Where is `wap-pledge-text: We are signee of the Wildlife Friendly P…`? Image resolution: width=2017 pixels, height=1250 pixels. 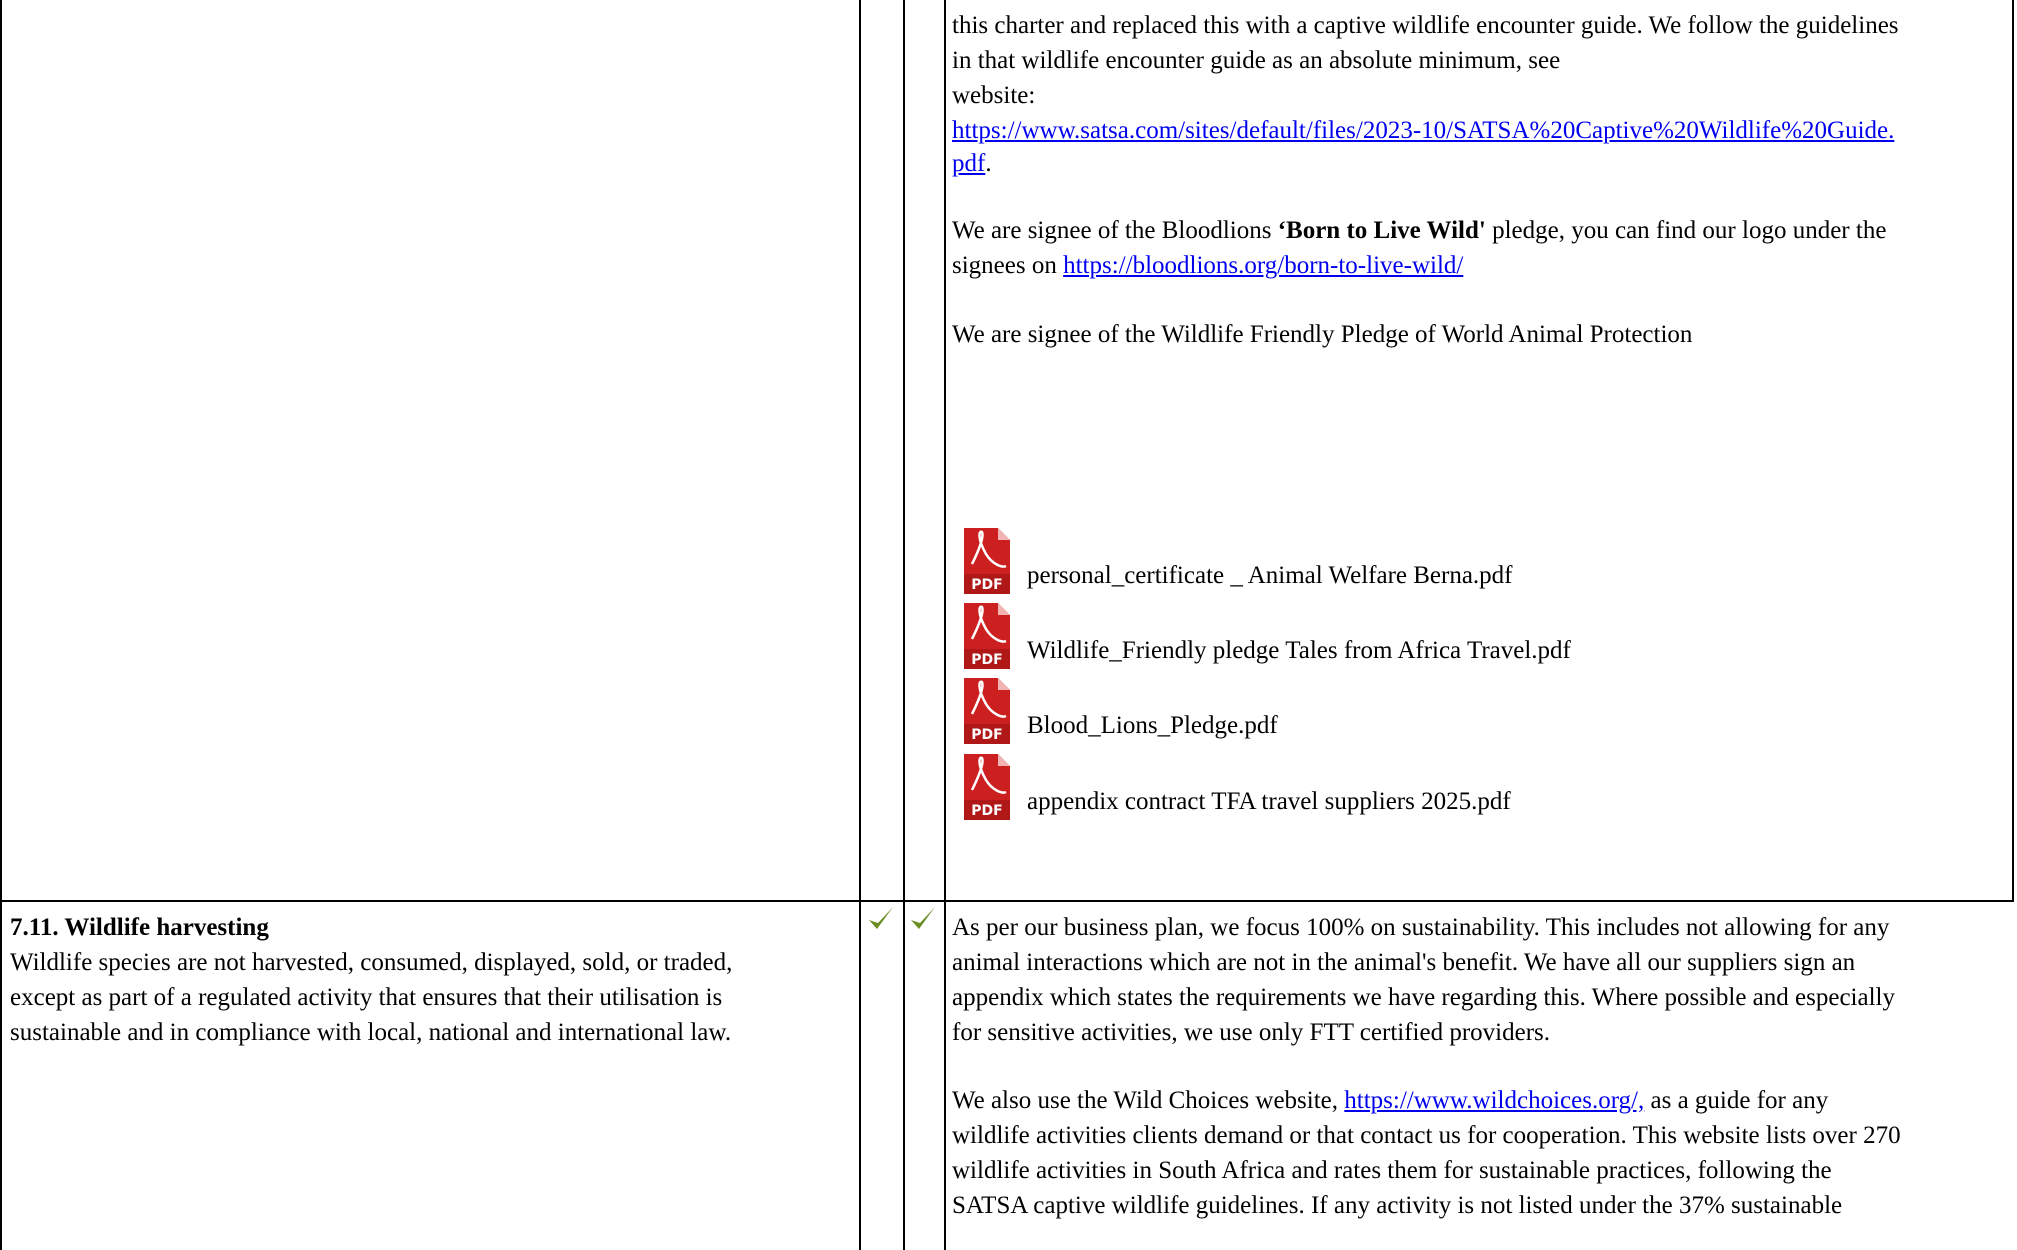 wap-pledge-text: We are signee of the Wildlife Friendly P… is located at coordinates (1322, 334).